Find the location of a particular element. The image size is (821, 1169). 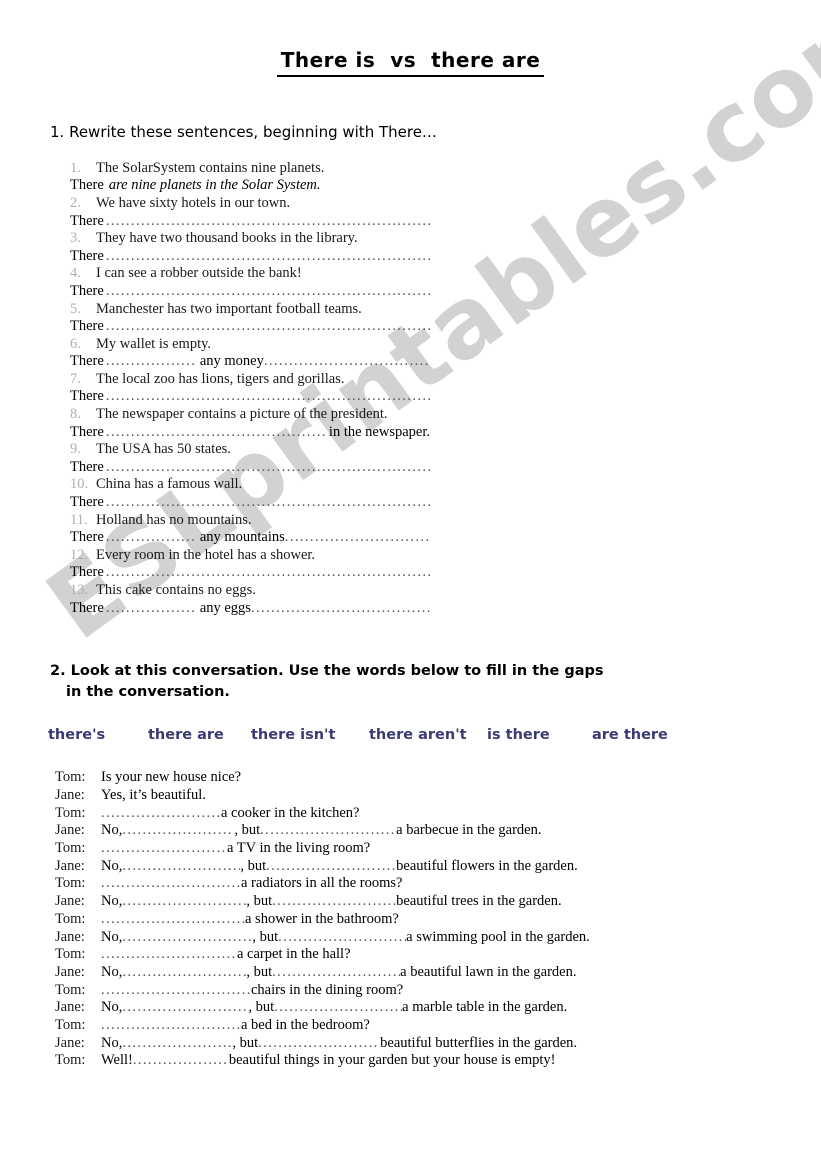

conversation-segment: No, is located at coordinates (112, 1042).